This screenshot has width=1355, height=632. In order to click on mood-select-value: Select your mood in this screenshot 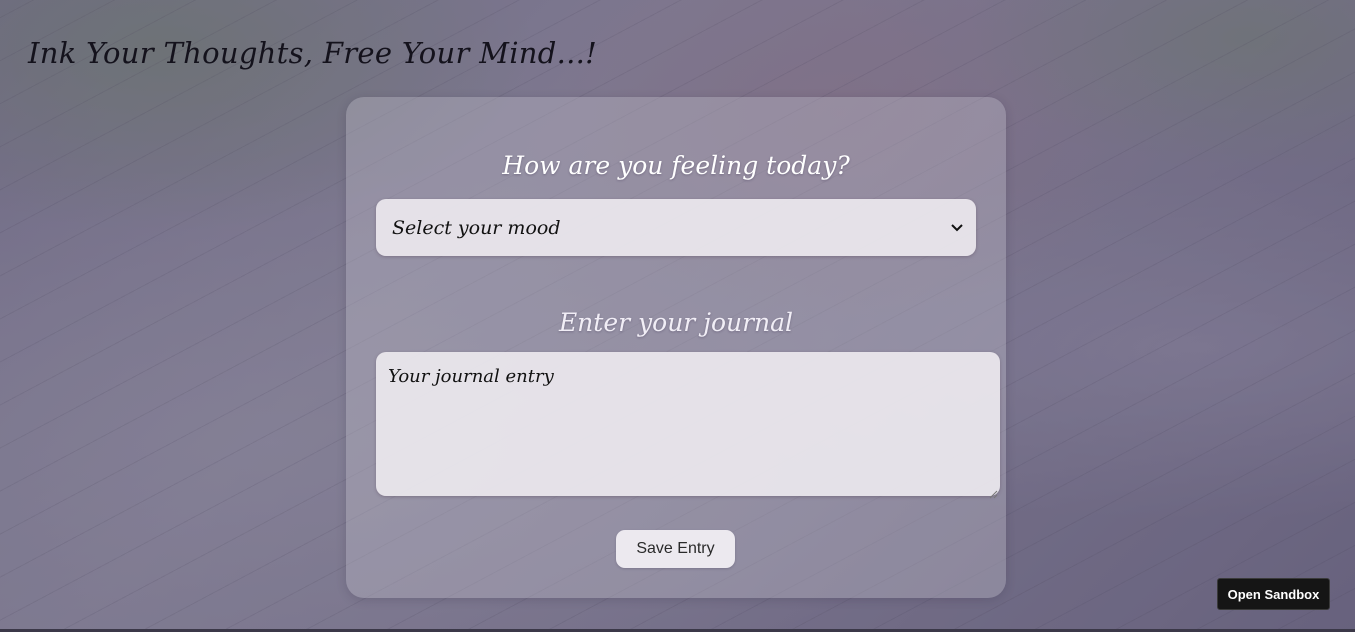, I will do `click(476, 227)`.